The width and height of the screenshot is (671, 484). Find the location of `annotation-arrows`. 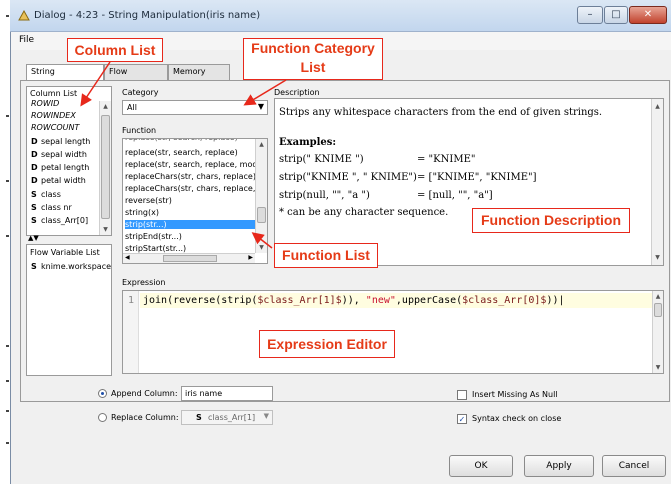

annotation-arrows is located at coordinates (183, 155).